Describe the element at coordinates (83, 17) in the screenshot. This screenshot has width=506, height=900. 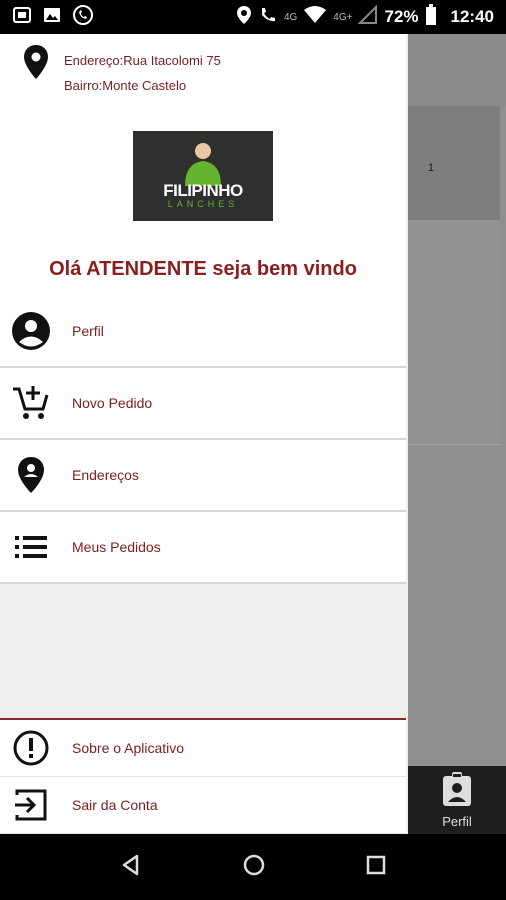
I see `whatsapp-notification-icon` at that location.